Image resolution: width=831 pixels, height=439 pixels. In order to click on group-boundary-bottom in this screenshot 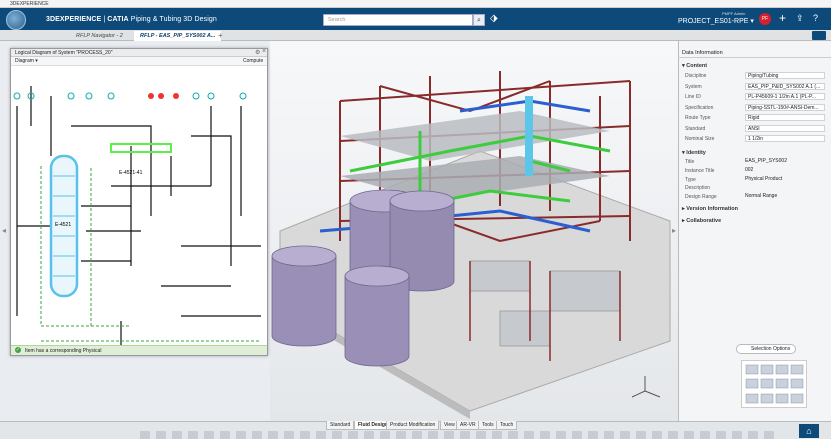, I will do `click(151, 333)`.